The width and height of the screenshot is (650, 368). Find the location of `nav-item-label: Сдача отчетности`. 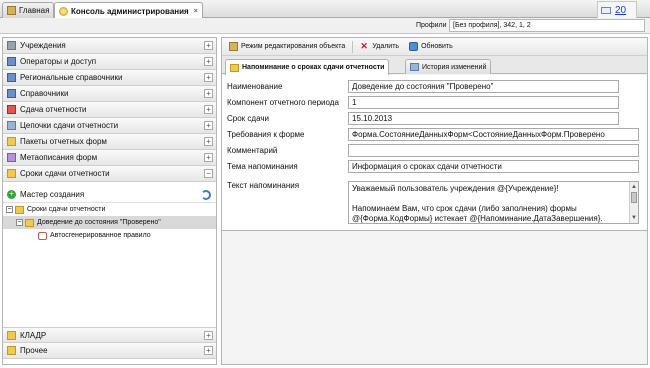

nav-item-label: Сдача отчетности is located at coordinates (53, 109).